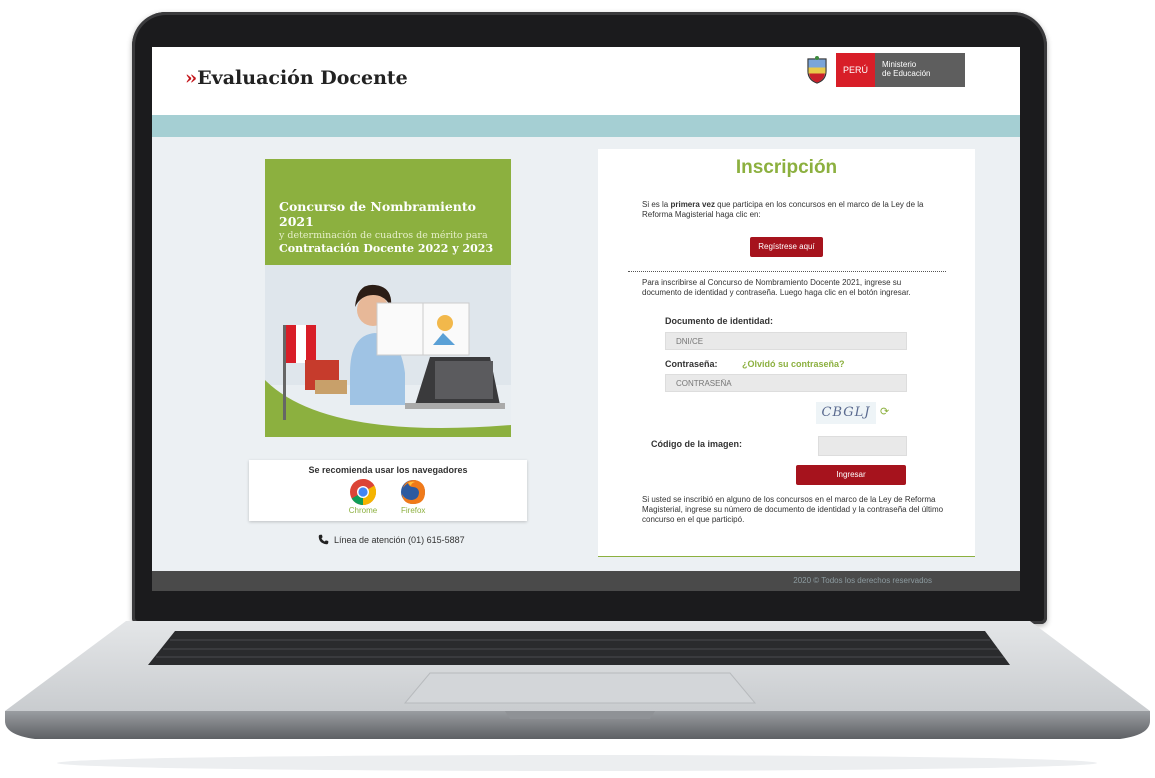  I want to click on intro-pre: Si es la, so click(656, 204).